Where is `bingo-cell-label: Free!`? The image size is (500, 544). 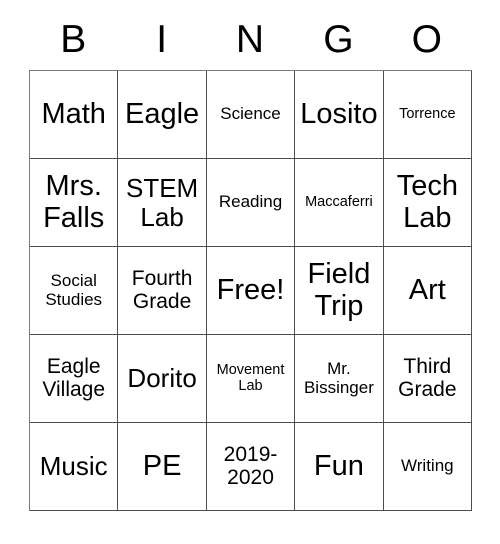
bingo-cell-label: Free! is located at coordinates (250, 289).